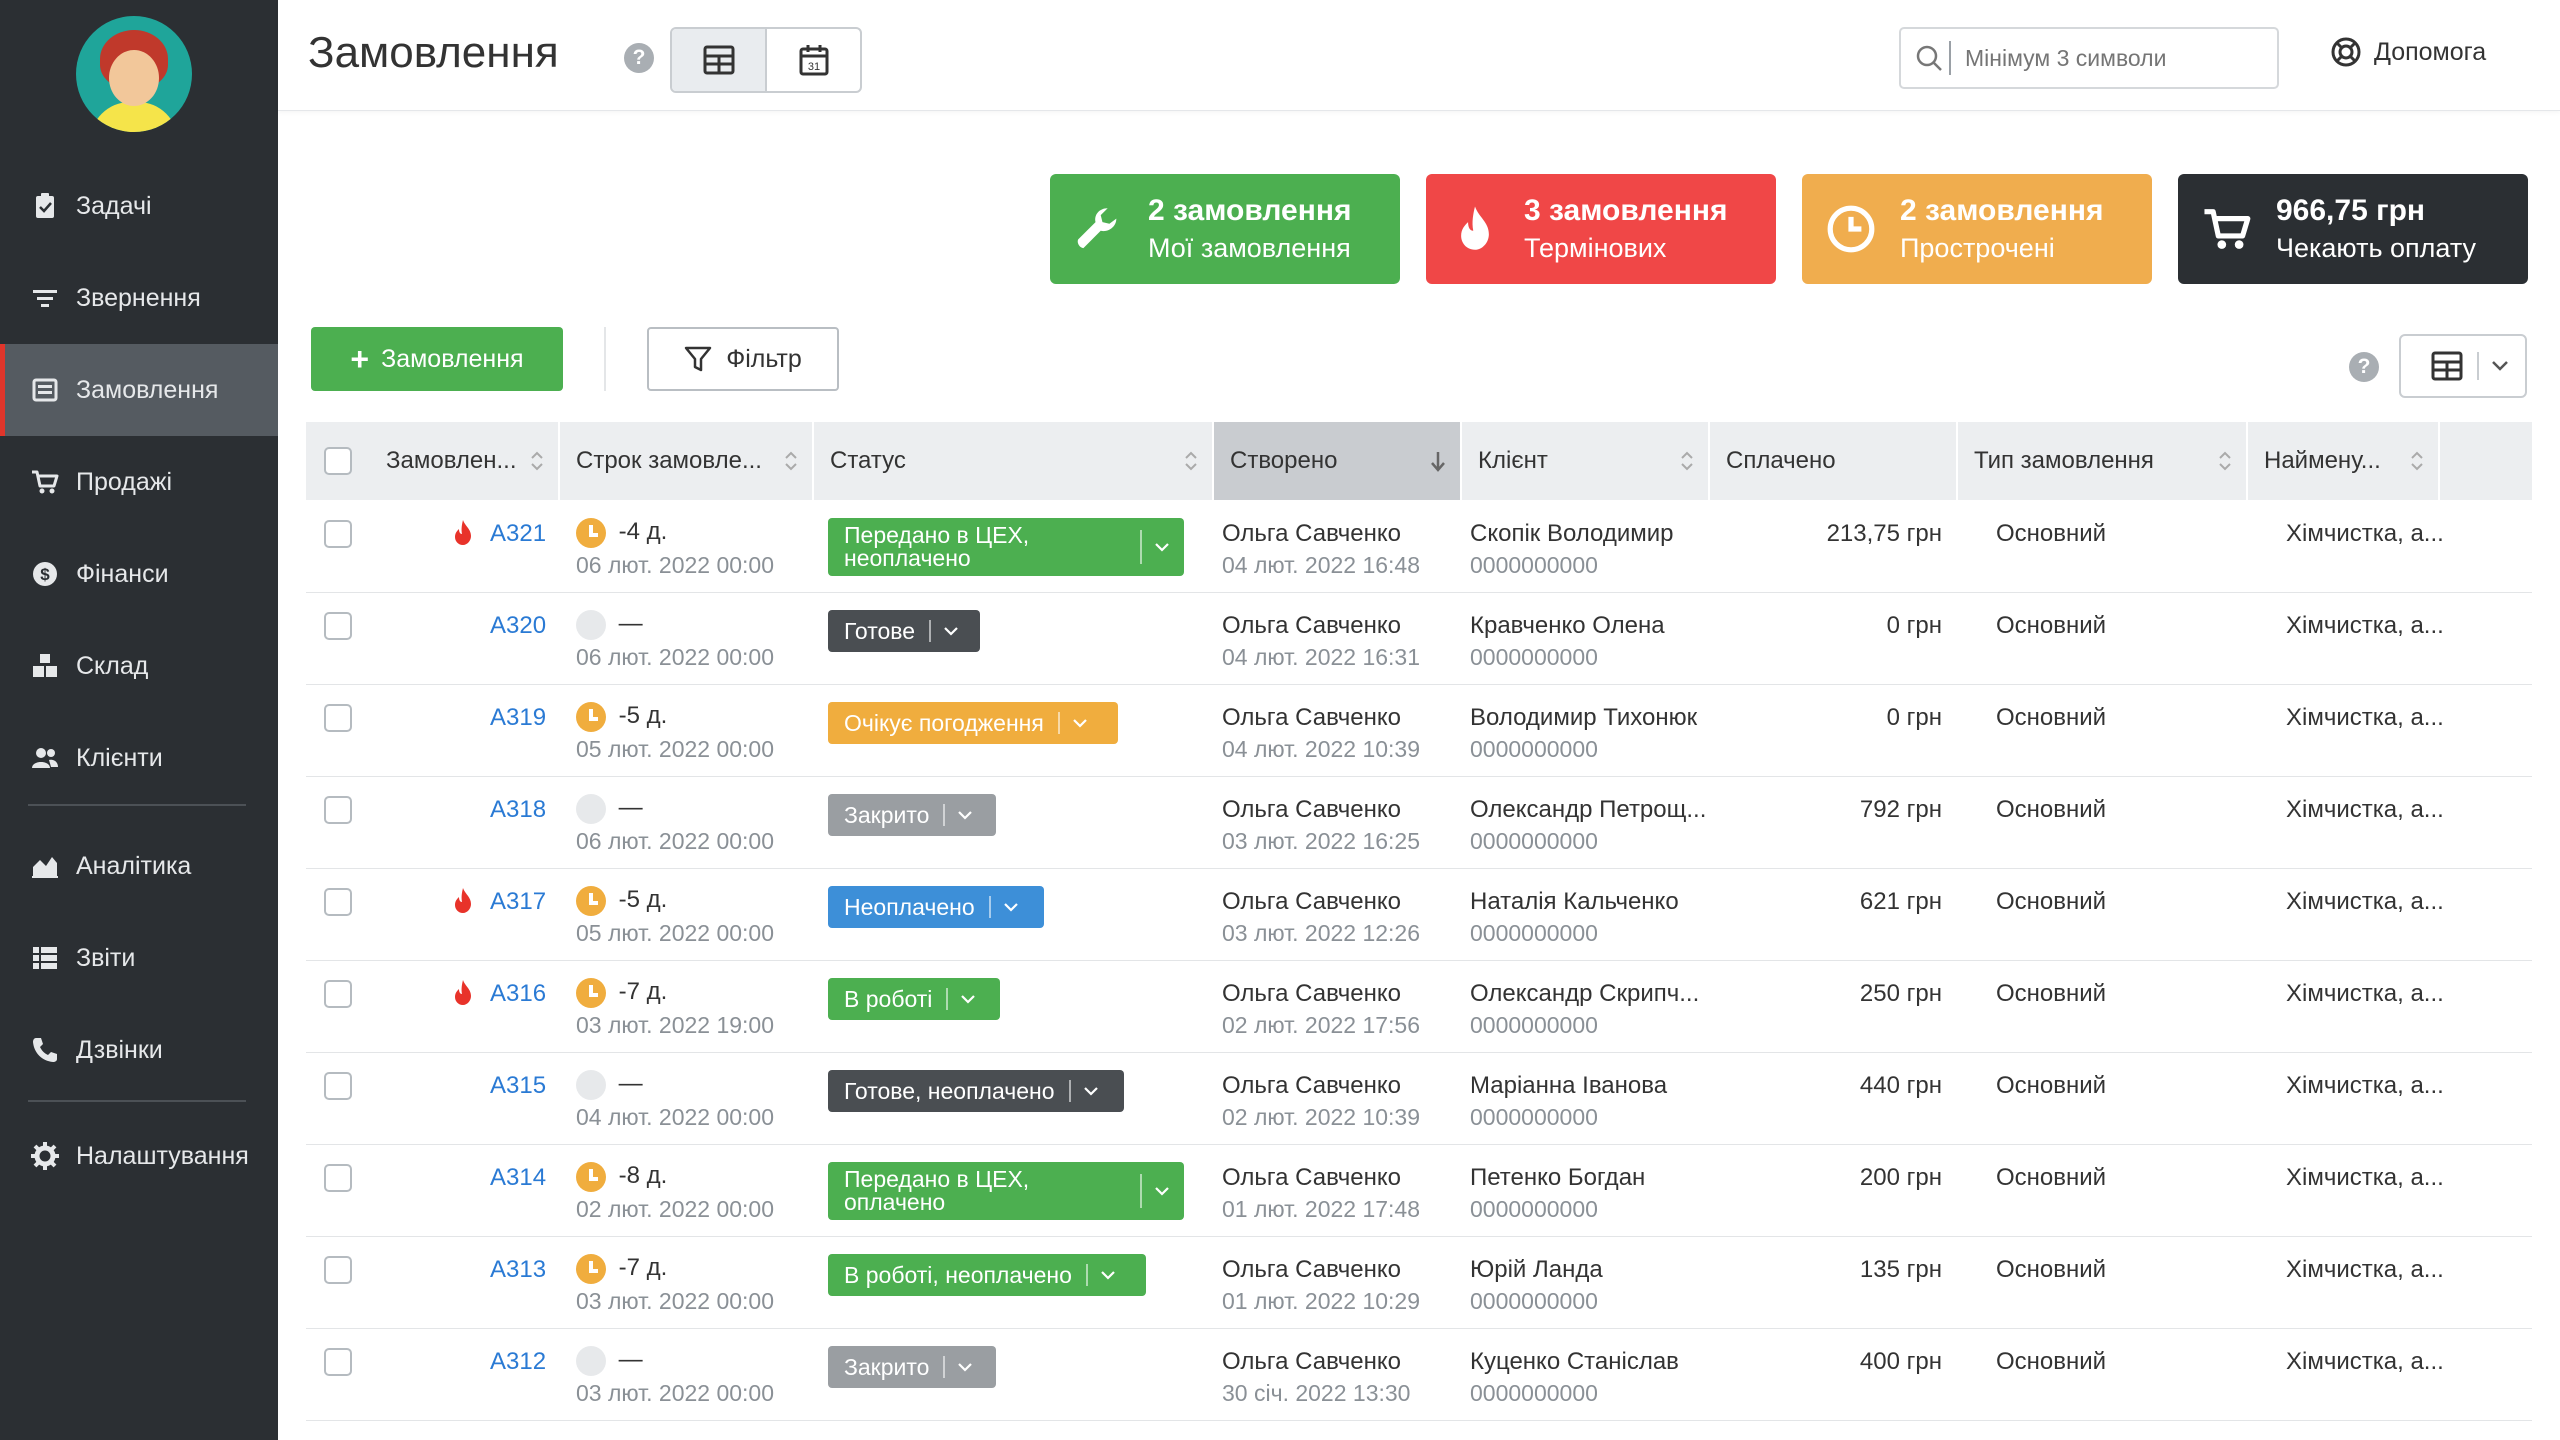  What do you see at coordinates (139, 1050) in the screenshot?
I see `sidebar-item-10: Дзвінки` at bounding box center [139, 1050].